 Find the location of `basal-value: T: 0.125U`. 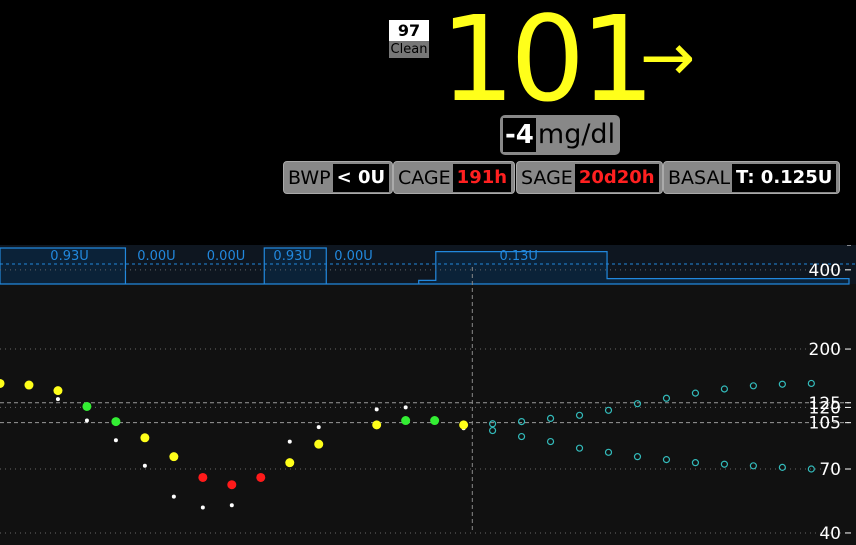

basal-value: T: 0.125U is located at coordinates (784, 177).